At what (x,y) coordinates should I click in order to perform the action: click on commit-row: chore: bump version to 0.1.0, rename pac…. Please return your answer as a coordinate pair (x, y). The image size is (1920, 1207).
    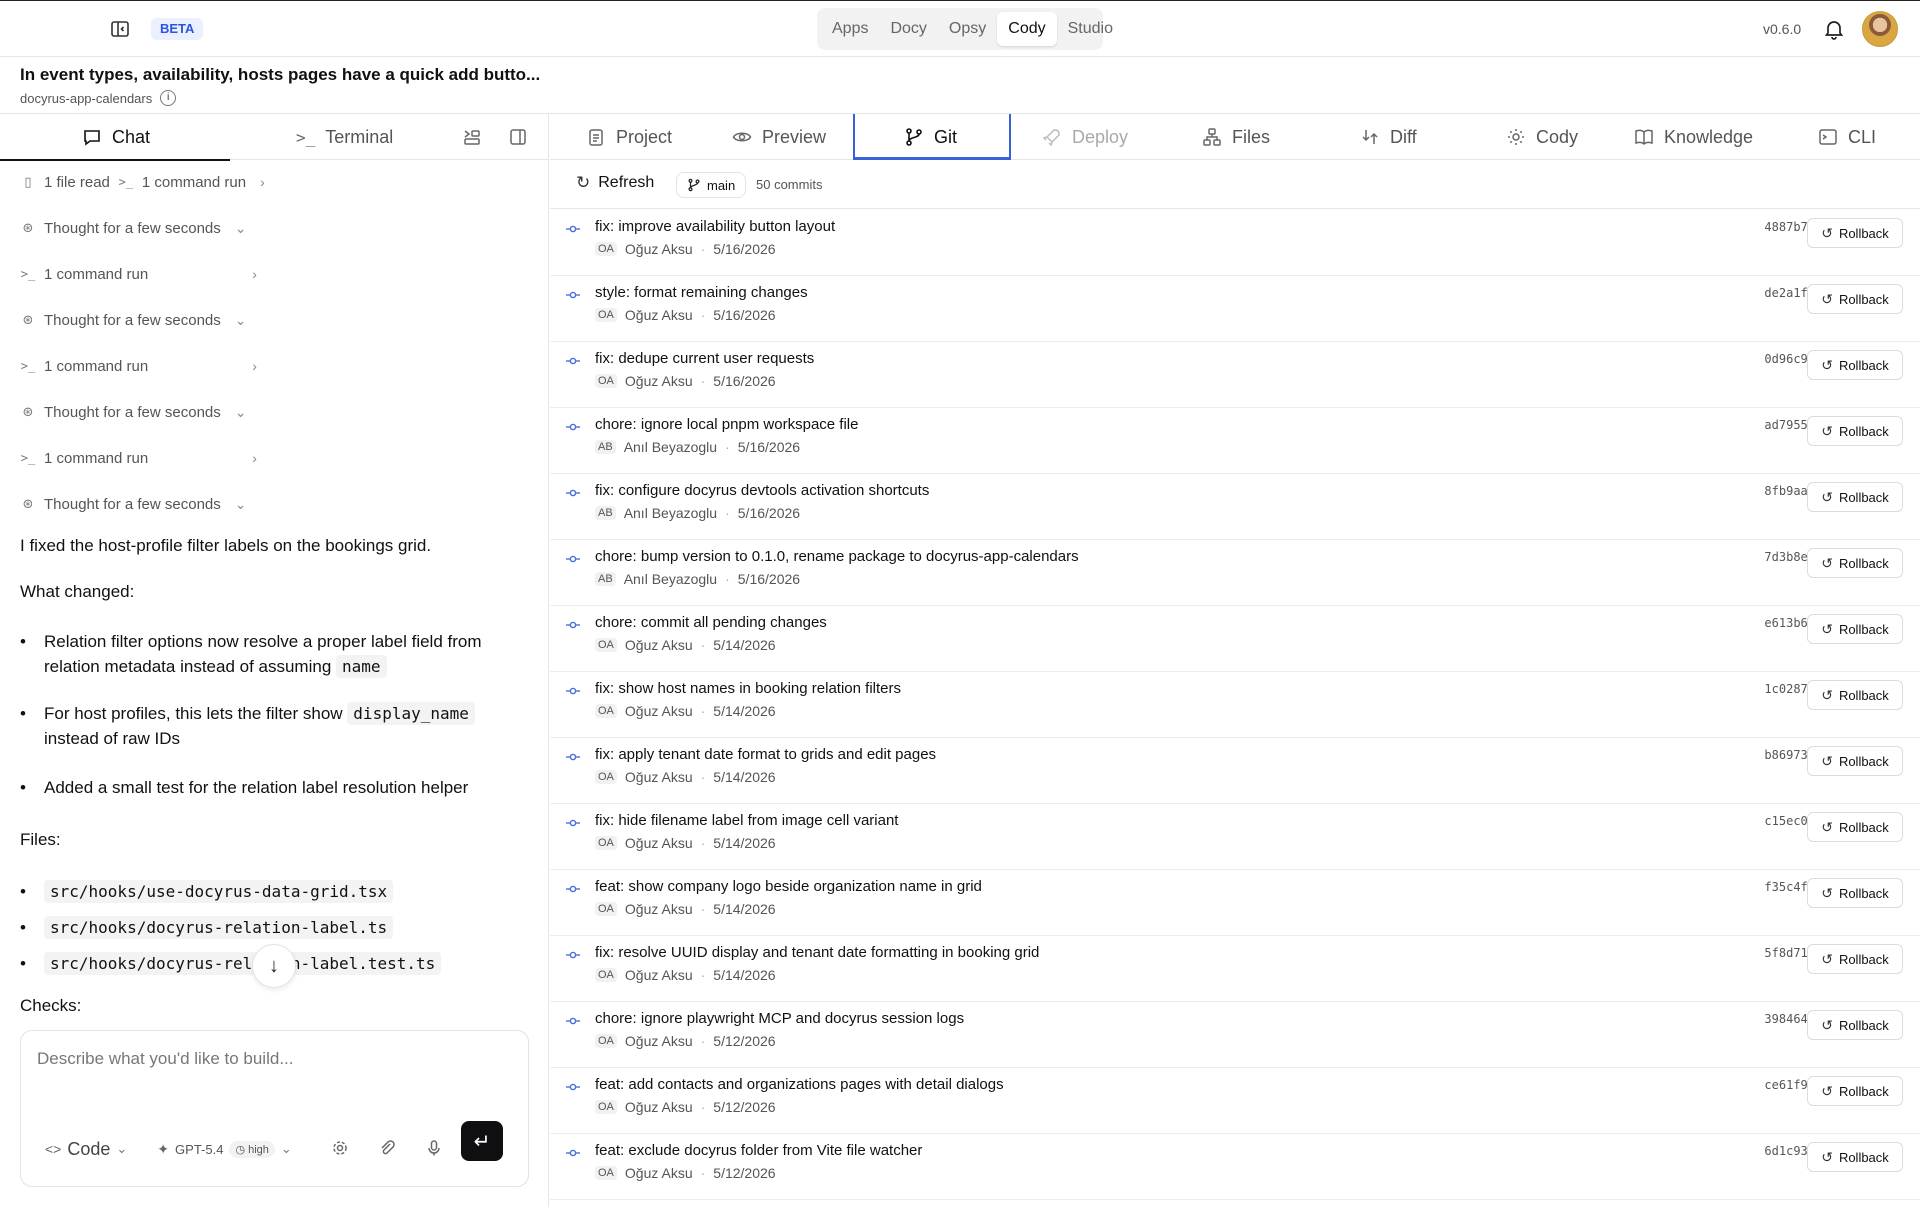
    Looking at the image, I should click on (1235, 573).